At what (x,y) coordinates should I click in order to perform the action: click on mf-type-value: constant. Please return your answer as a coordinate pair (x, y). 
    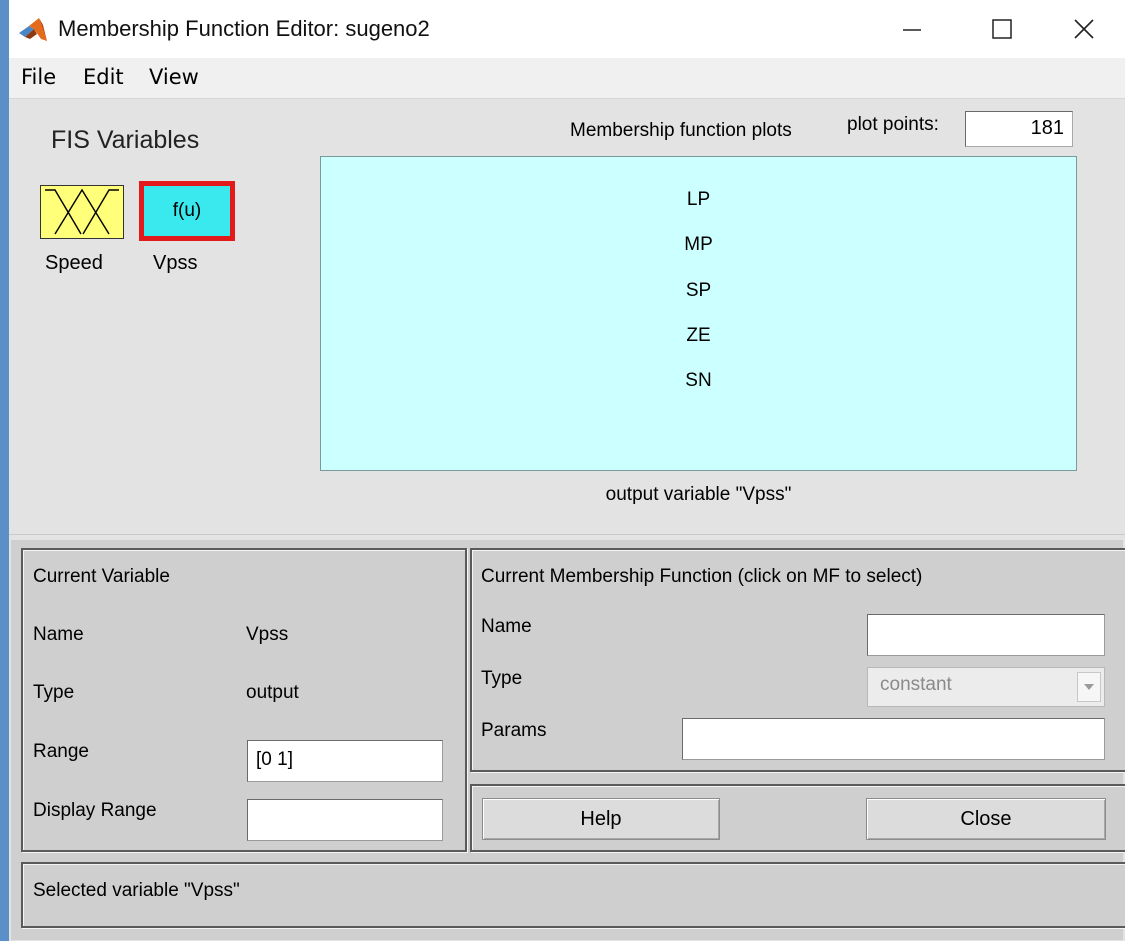
    Looking at the image, I should click on (916, 684).